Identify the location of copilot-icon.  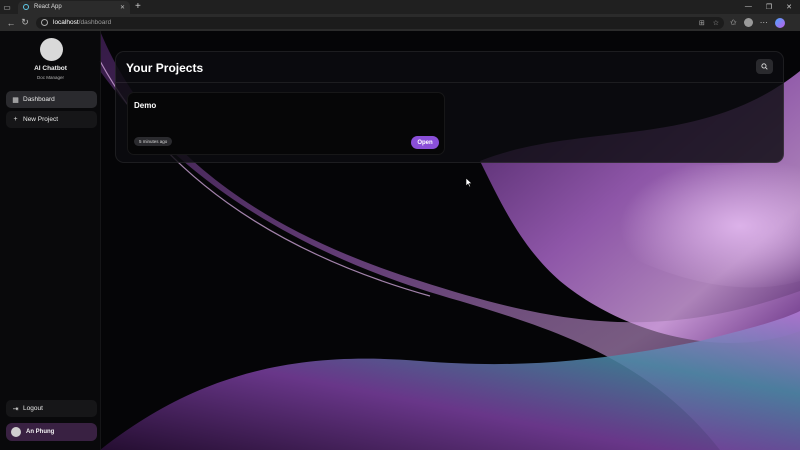
(779, 22).